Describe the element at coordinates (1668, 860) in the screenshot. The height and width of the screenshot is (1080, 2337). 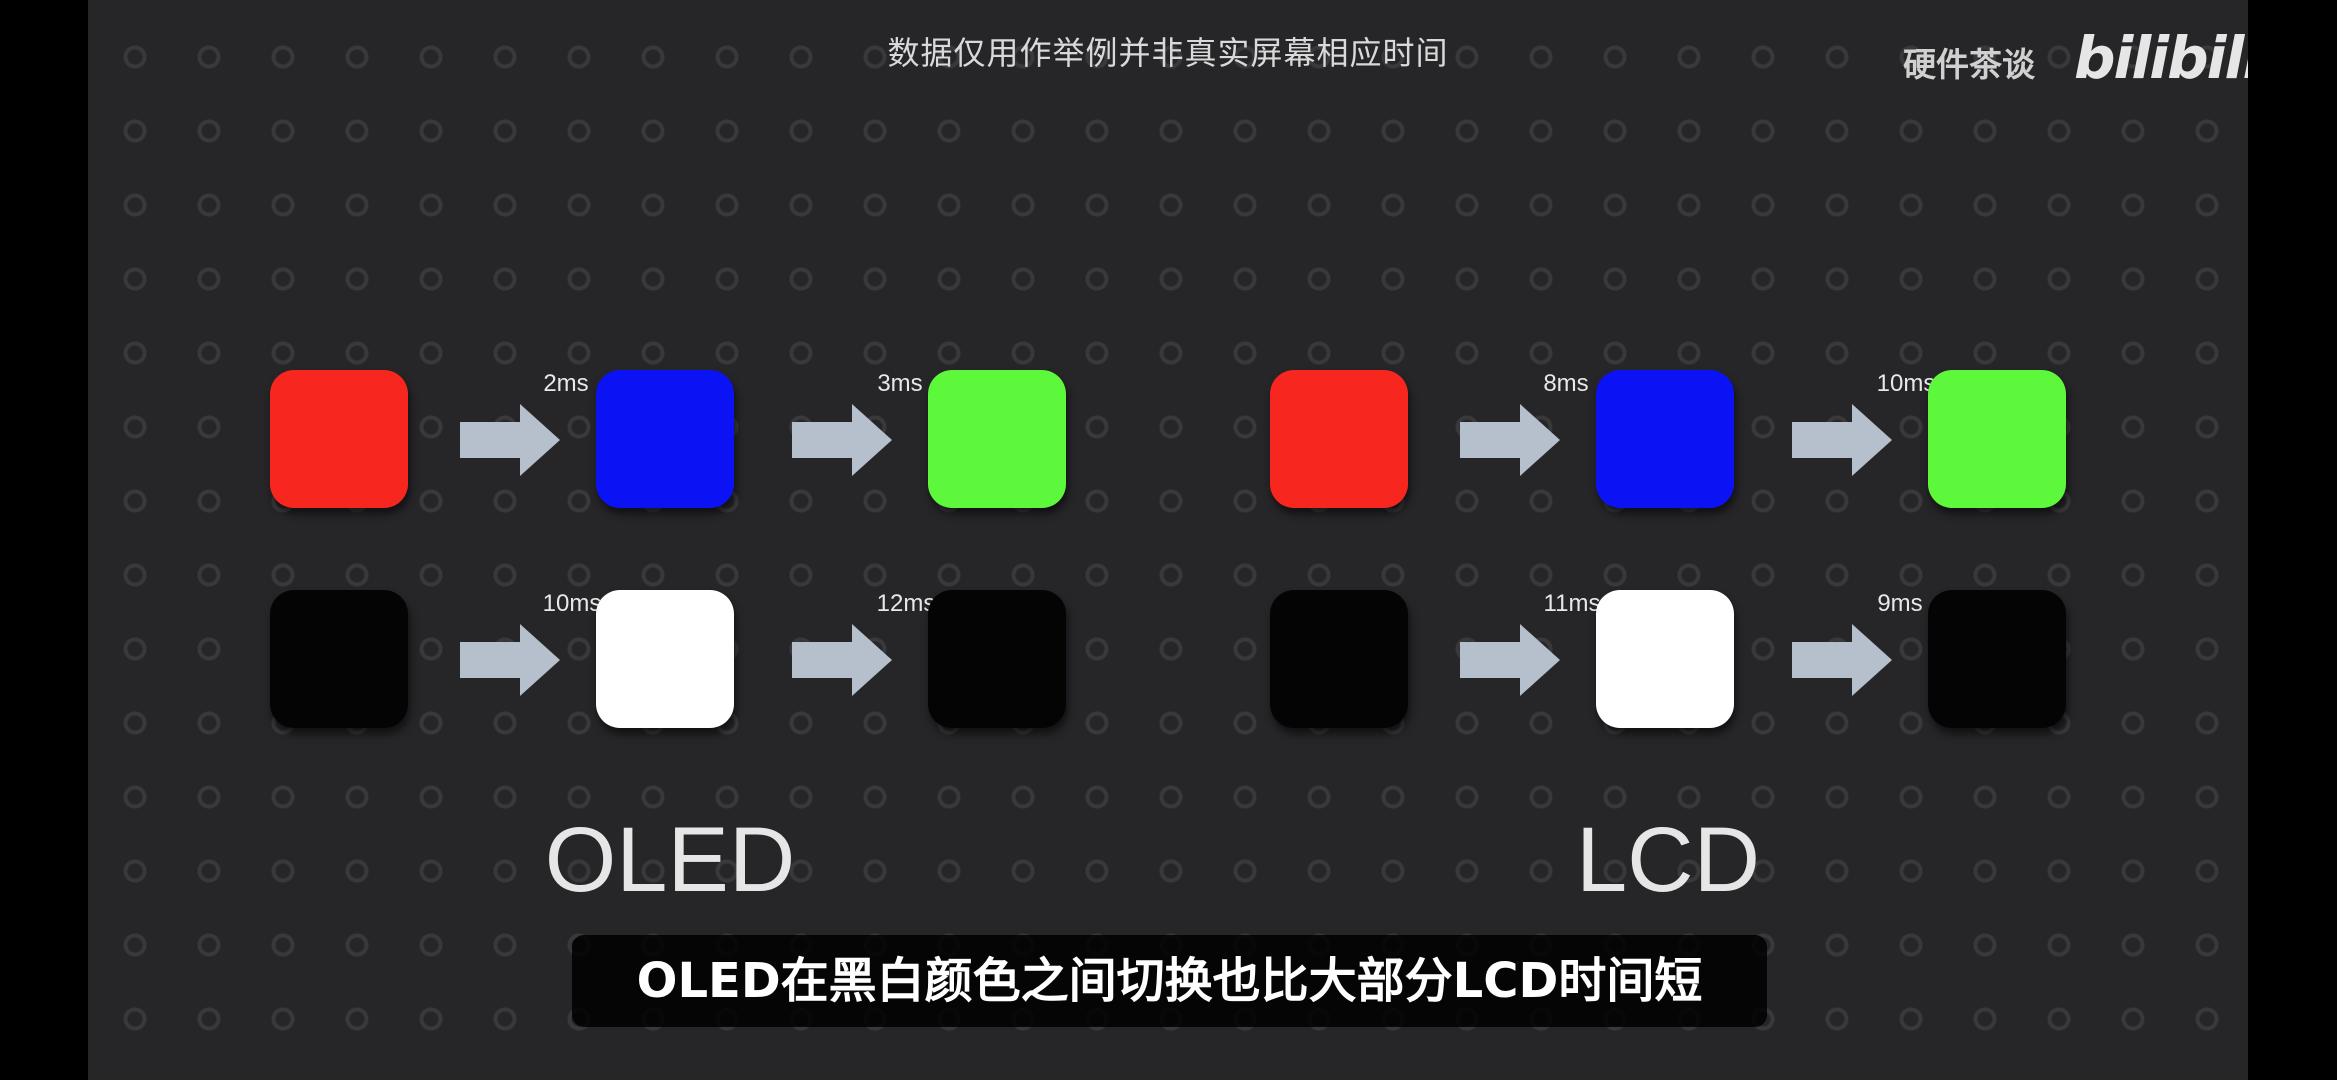
I see `lcd-label: LCD` at that location.